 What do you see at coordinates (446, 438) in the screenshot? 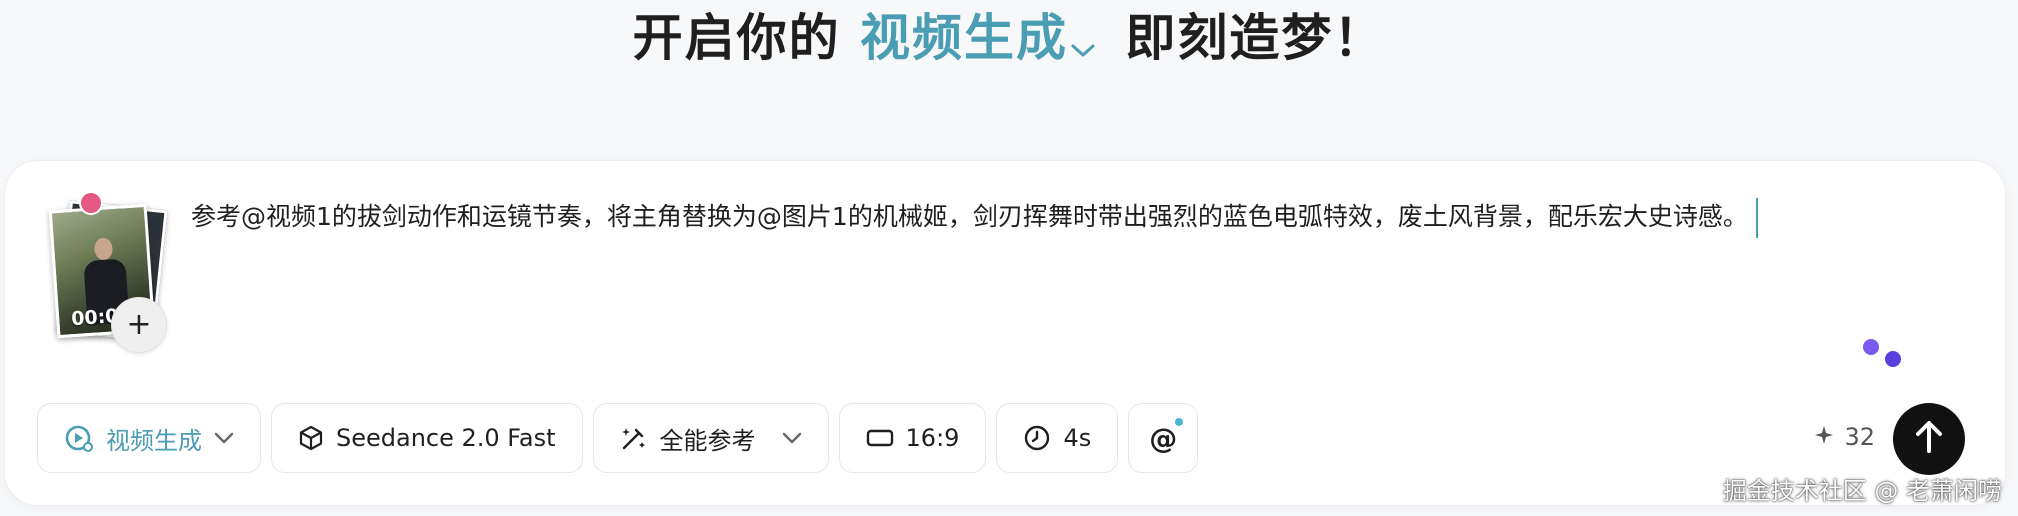
I see `model-select-label: Seedance 2.0 Fast` at bounding box center [446, 438].